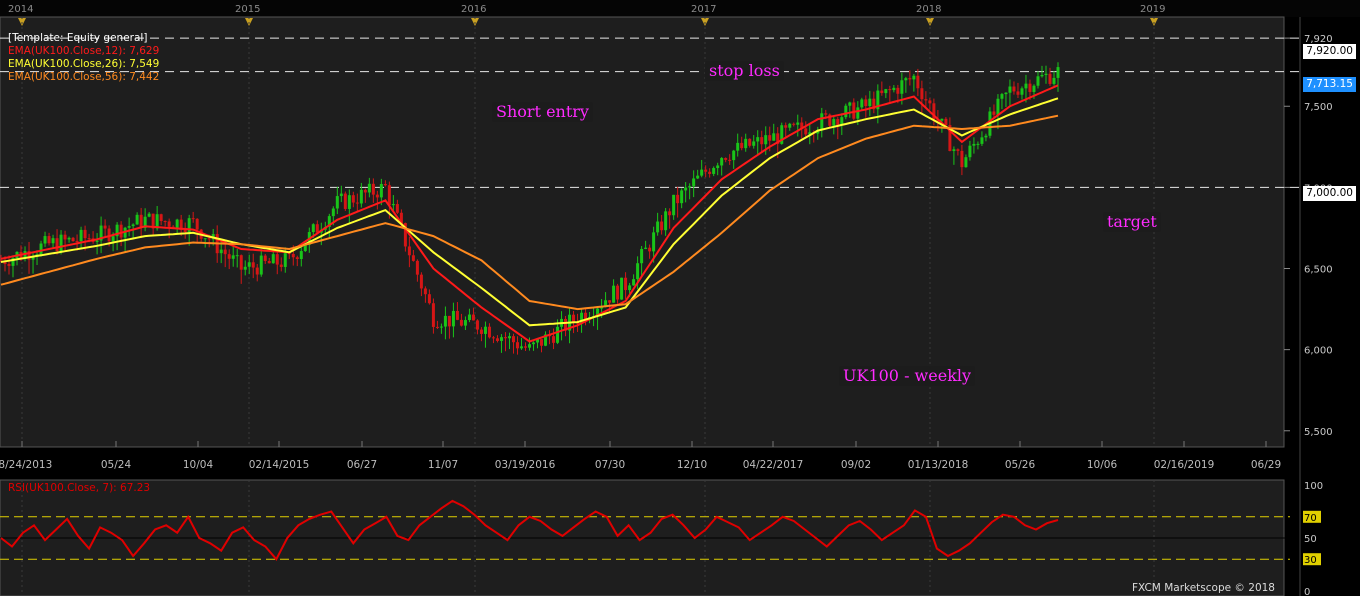 The width and height of the screenshot is (1360, 596). What do you see at coordinates (1310, 518) in the screenshot?
I see `rsi-tick-label: 70` at bounding box center [1310, 518].